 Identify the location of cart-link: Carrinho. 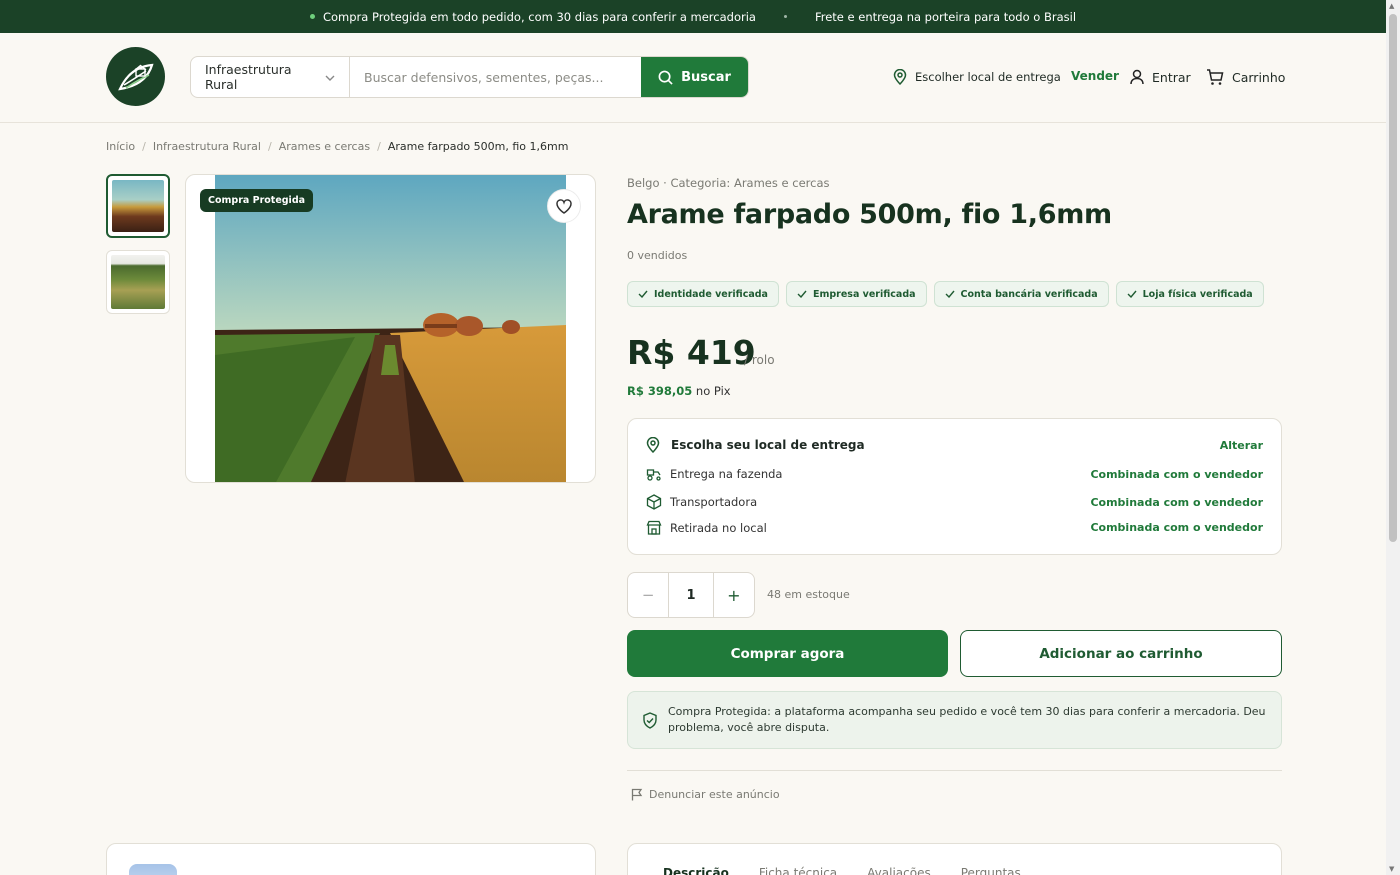
(1245, 77).